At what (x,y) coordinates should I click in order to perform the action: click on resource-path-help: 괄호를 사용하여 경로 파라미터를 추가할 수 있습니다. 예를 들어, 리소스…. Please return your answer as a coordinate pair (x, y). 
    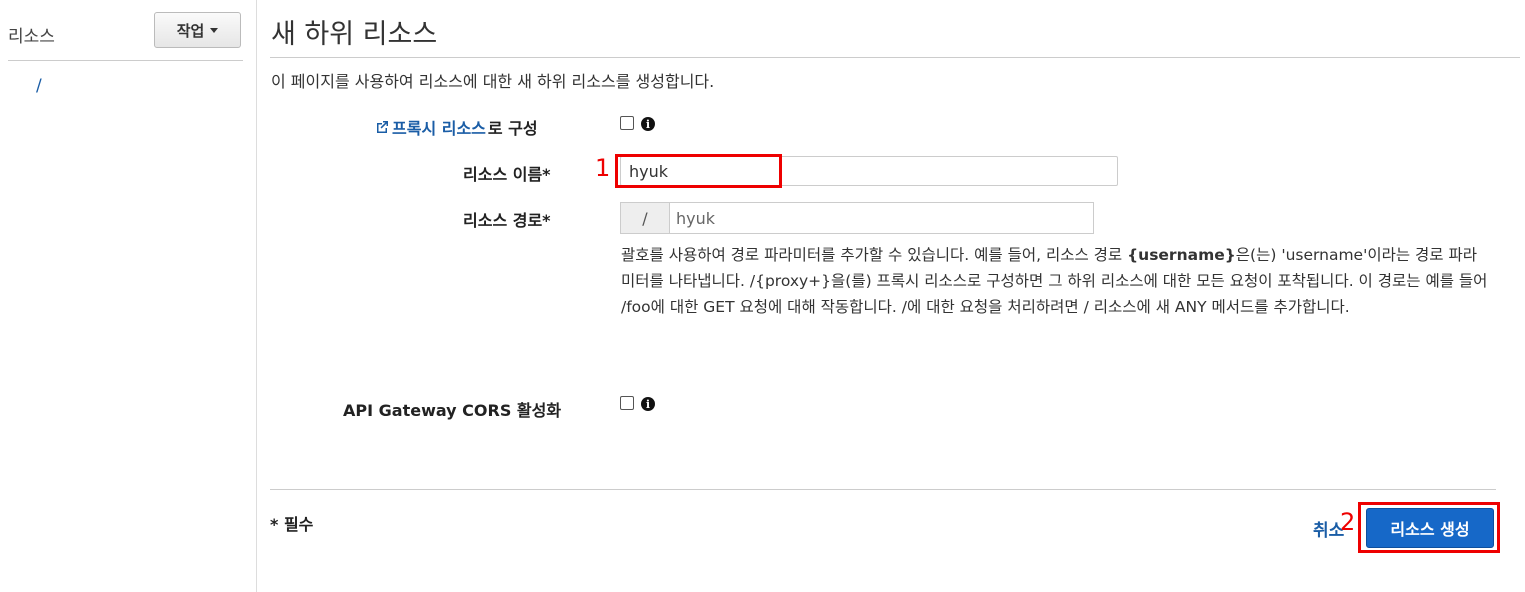
    Looking at the image, I should click on (1056, 281).